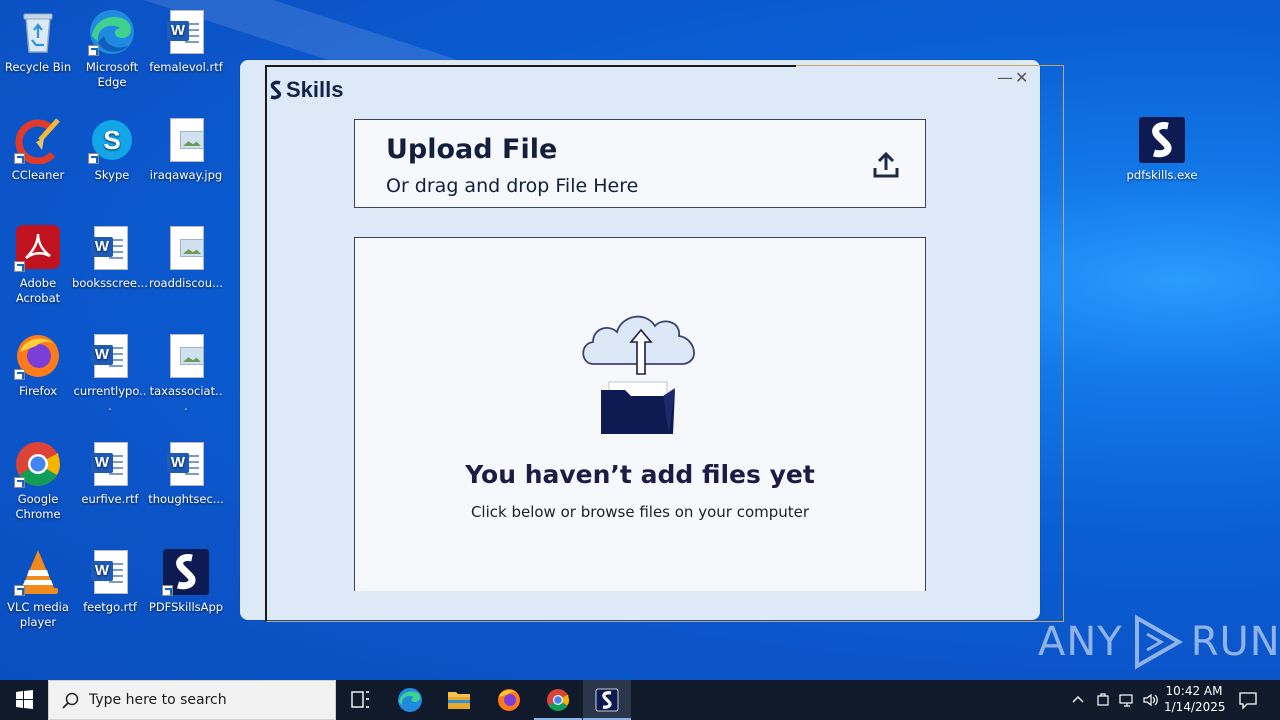  I want to click on desktop-icon-recycle-bin: Recycle Bin, so click(38, 41).